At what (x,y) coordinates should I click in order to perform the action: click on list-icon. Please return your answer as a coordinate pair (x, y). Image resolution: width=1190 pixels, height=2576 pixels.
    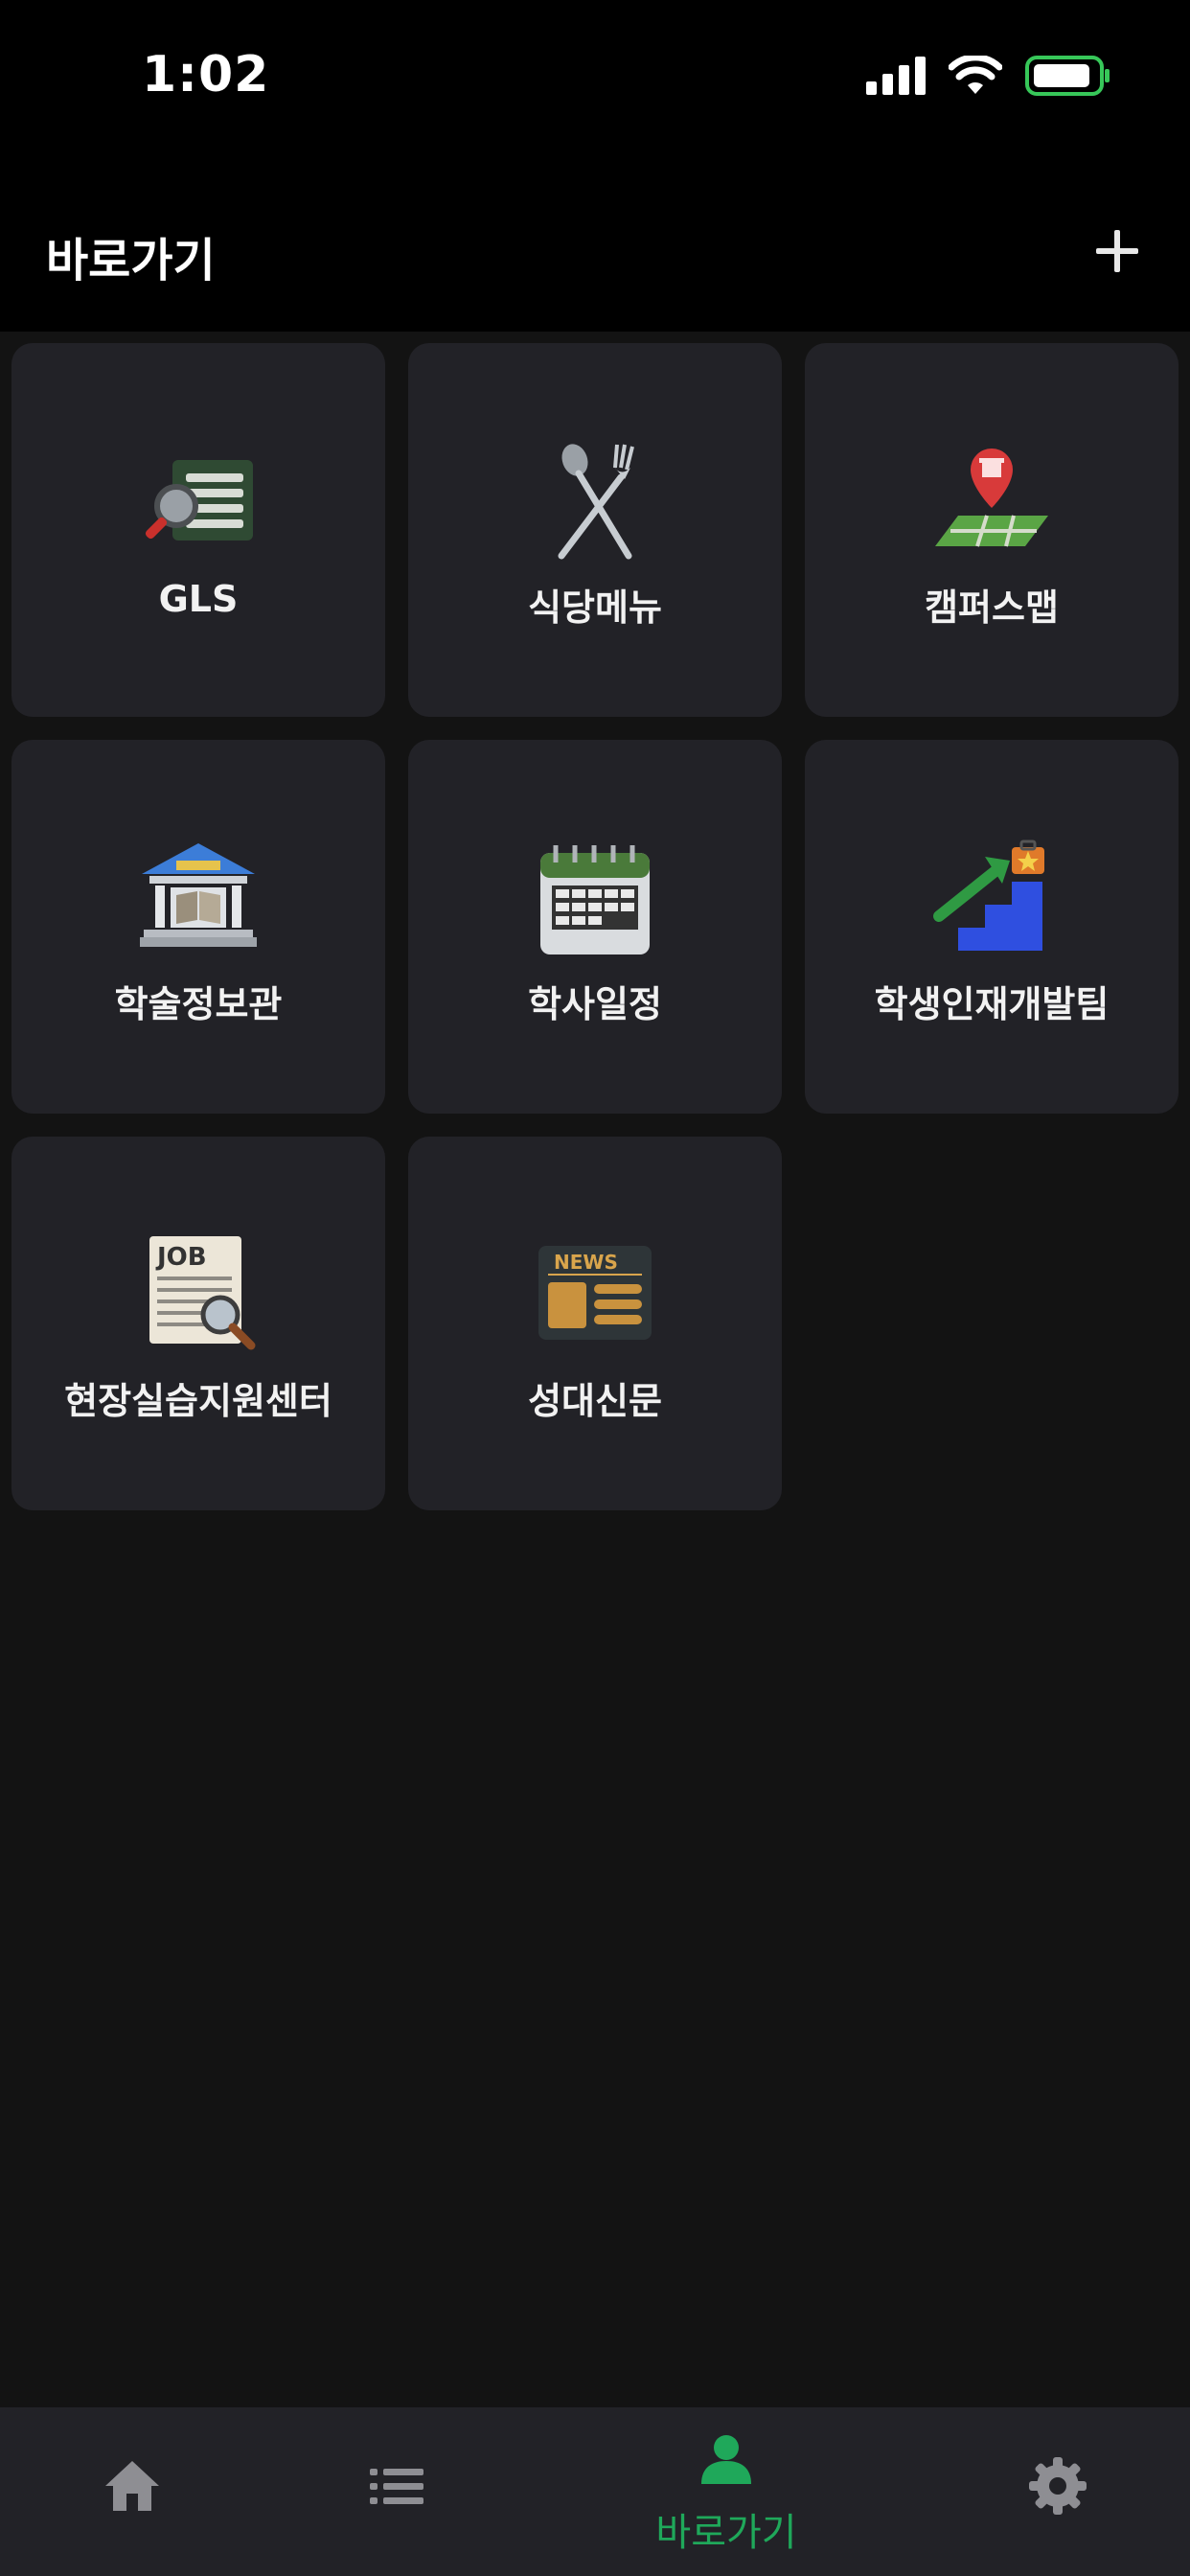
    Looking at the image, I should click on (397, 2486).